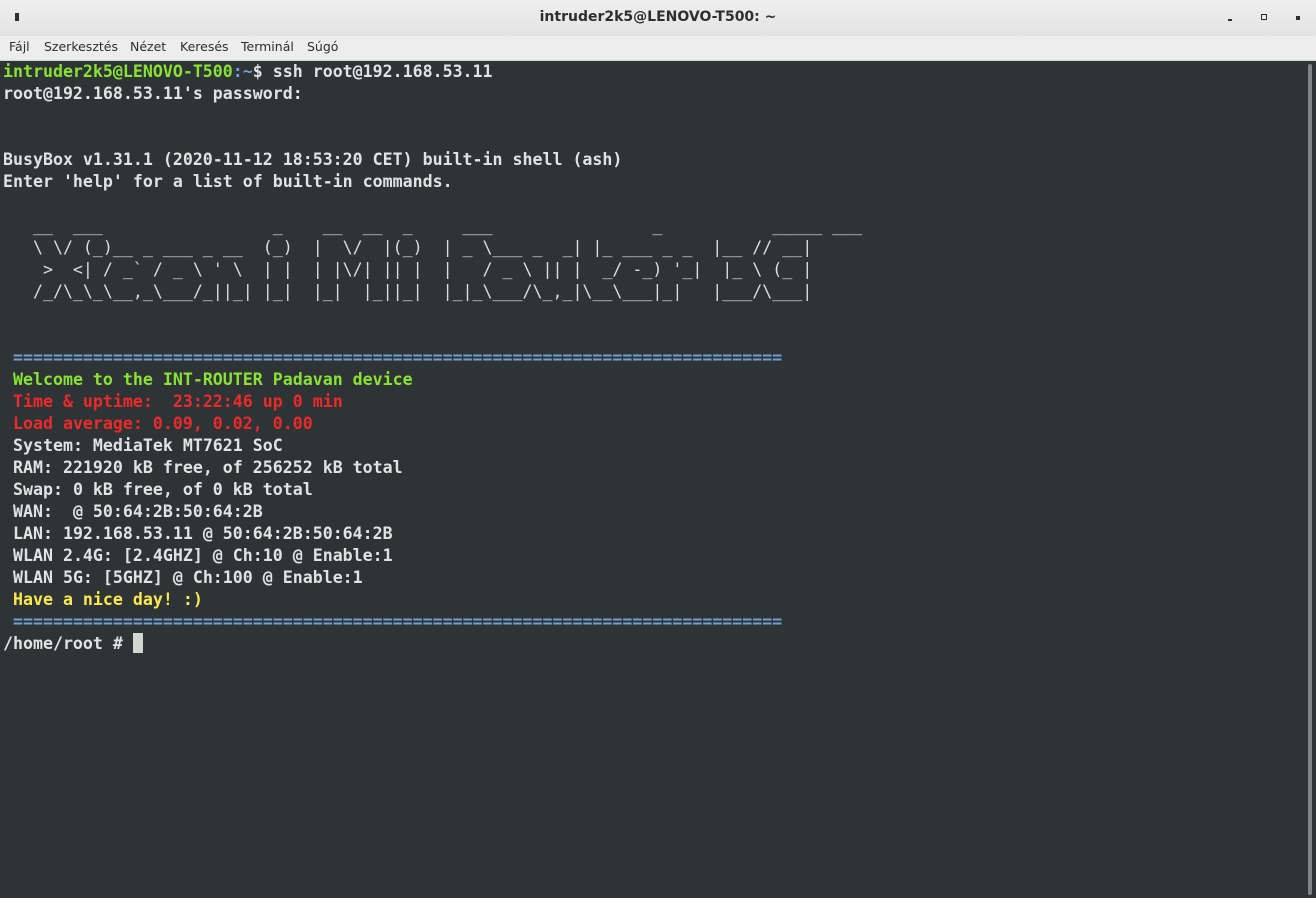 The height and width of the screenshot is (898, 1316). I want to click on minimize-button, so click(1230, 18).